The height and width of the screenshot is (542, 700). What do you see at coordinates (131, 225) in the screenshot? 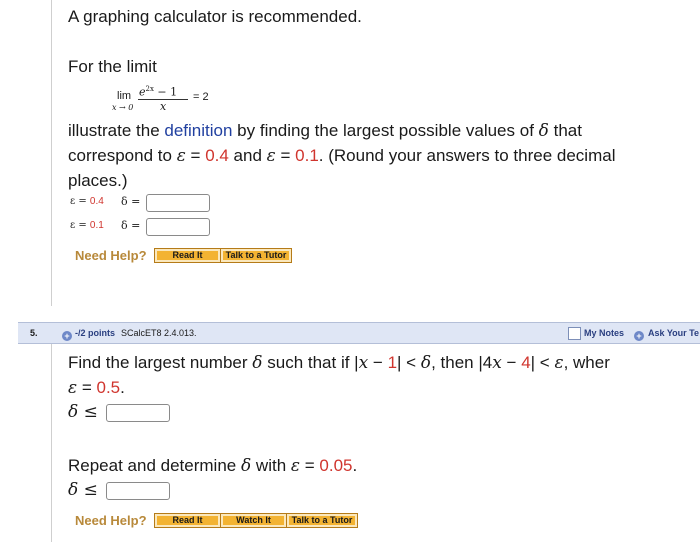
I see `delta-row-2-label: δ =` at bounding box center [131, 225].